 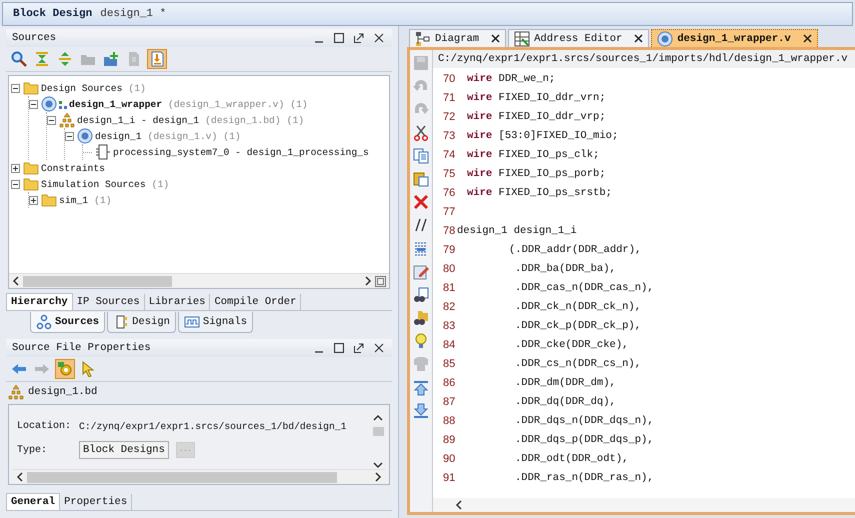 What do you see at coordinates (73, 200) in the screenshot?
I see `tree-item: sim_1` at bounding box center [73, 200].